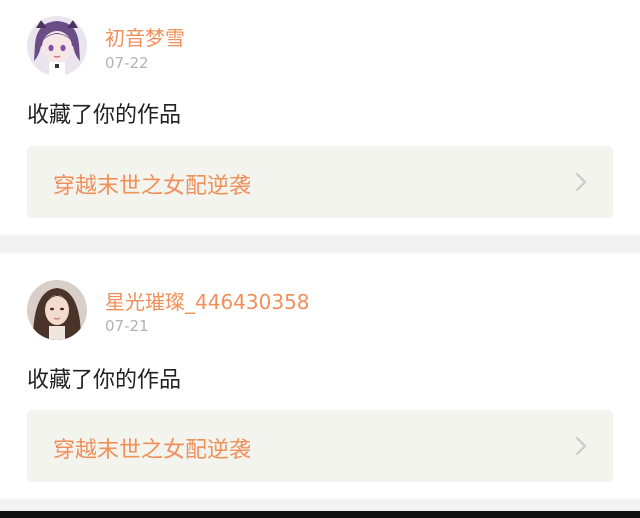 Image resolution: width=640 pixels, height=518 pixels. Describe the element at coordinates (207, 300) in the screenshot. I see `username-link: 星光璀璨_446430358` at that location.